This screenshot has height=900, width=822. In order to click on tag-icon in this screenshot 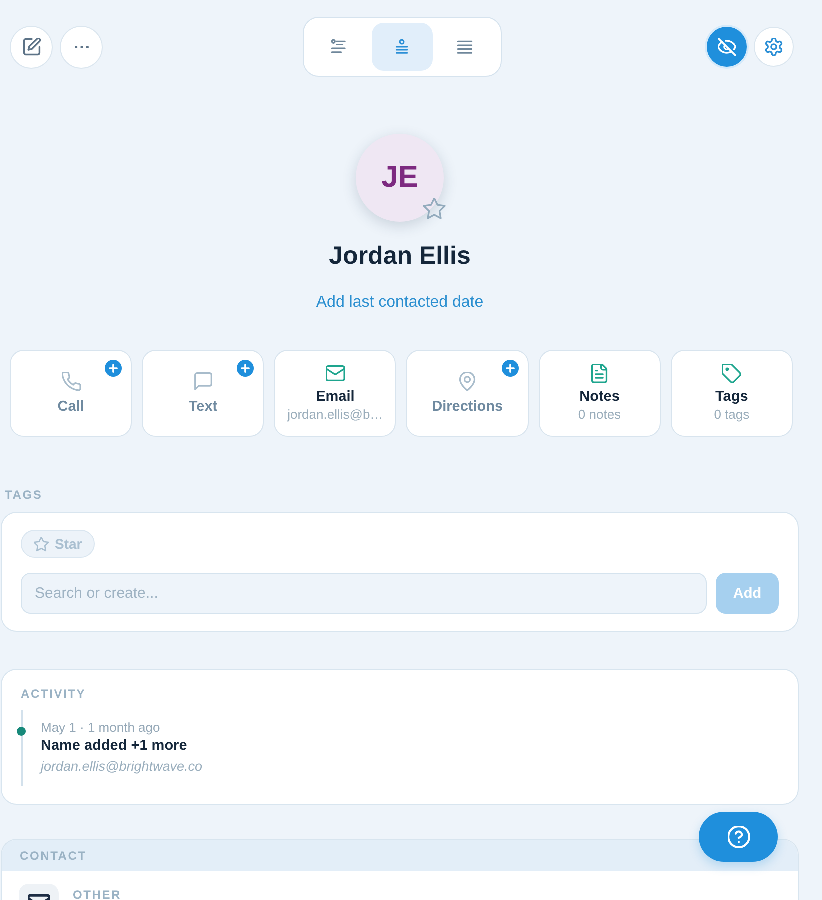, I will do `click(732, 373)`.